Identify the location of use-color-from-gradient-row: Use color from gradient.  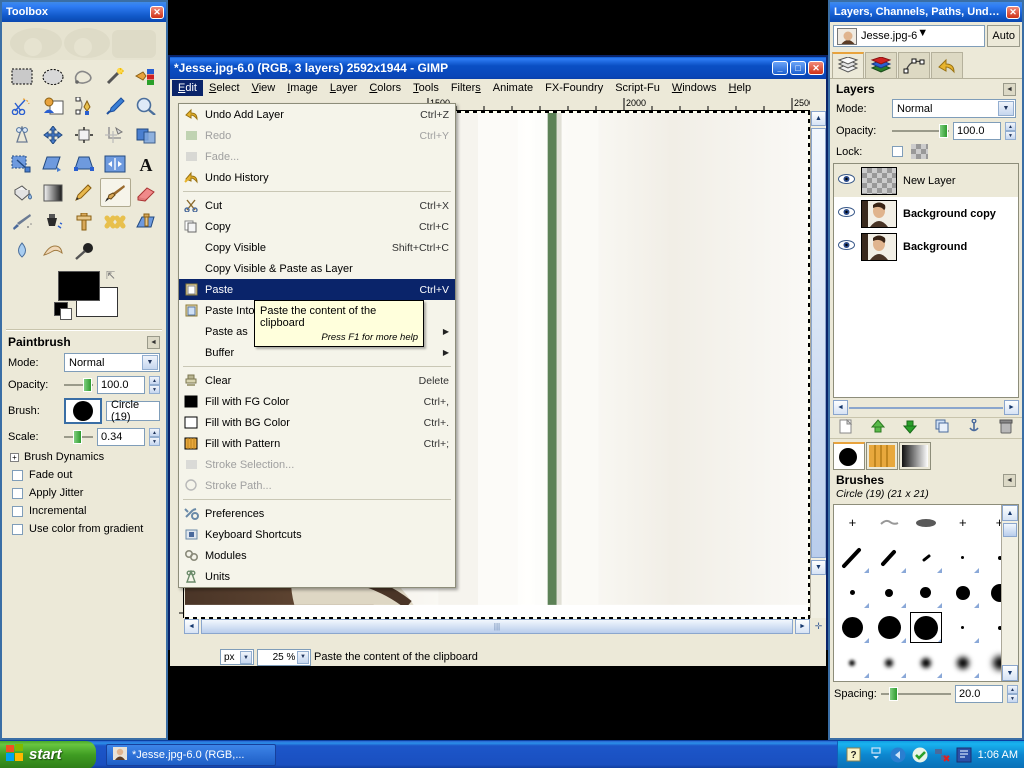
(84, 529).